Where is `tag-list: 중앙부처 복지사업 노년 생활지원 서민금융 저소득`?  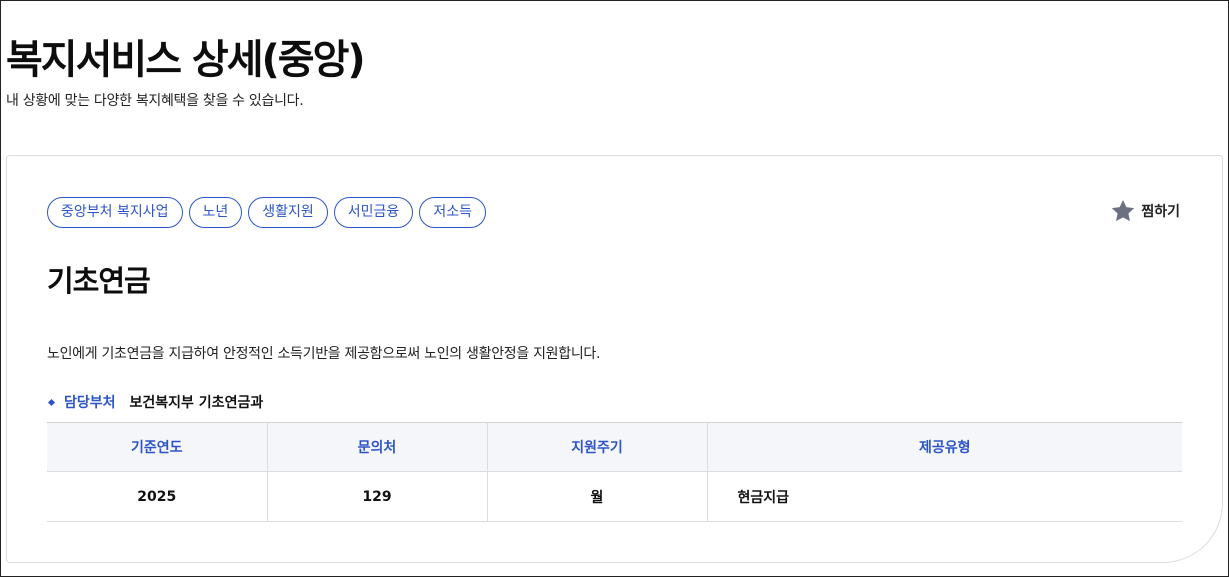
tag-list: 중앙부처 복지사업 노년 생활지원 서민금융 저소득 is located at coordinates (266, 212).